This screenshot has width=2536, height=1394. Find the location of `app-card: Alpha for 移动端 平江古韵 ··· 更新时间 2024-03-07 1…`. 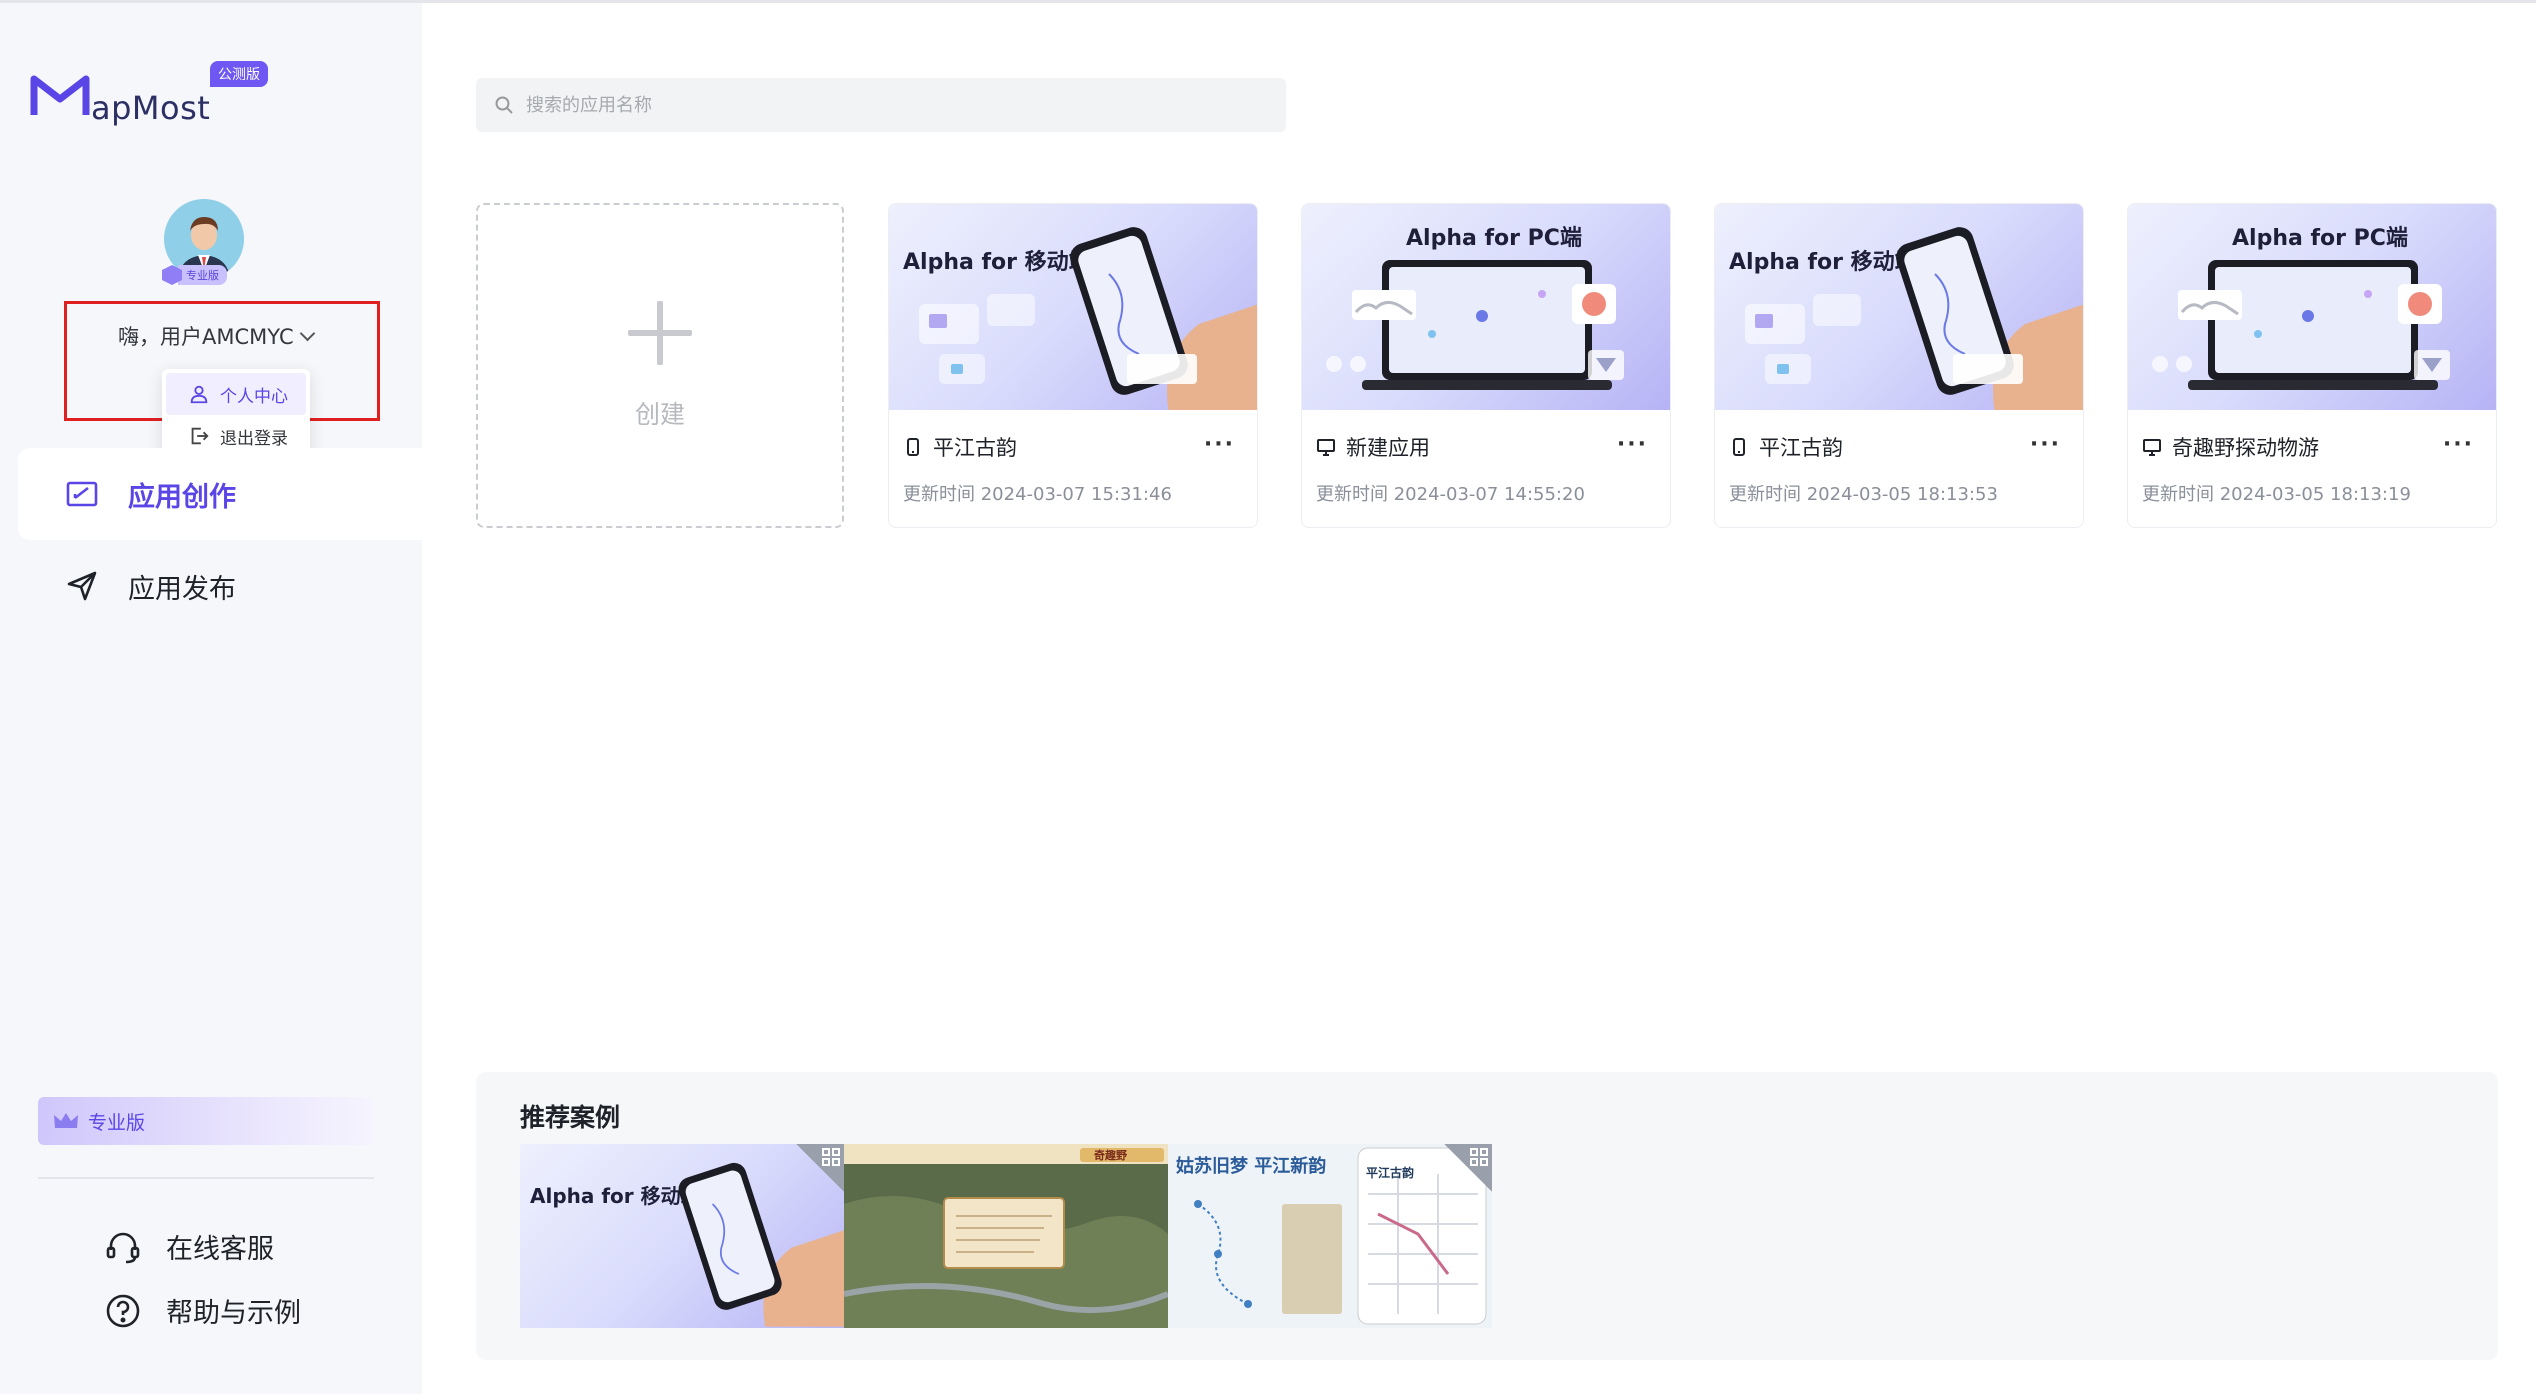

app-card: Alpha for 移动端 平江古韵 ··· 更新时间 2024-03-07 1… is located at coordinates (1073, 365).